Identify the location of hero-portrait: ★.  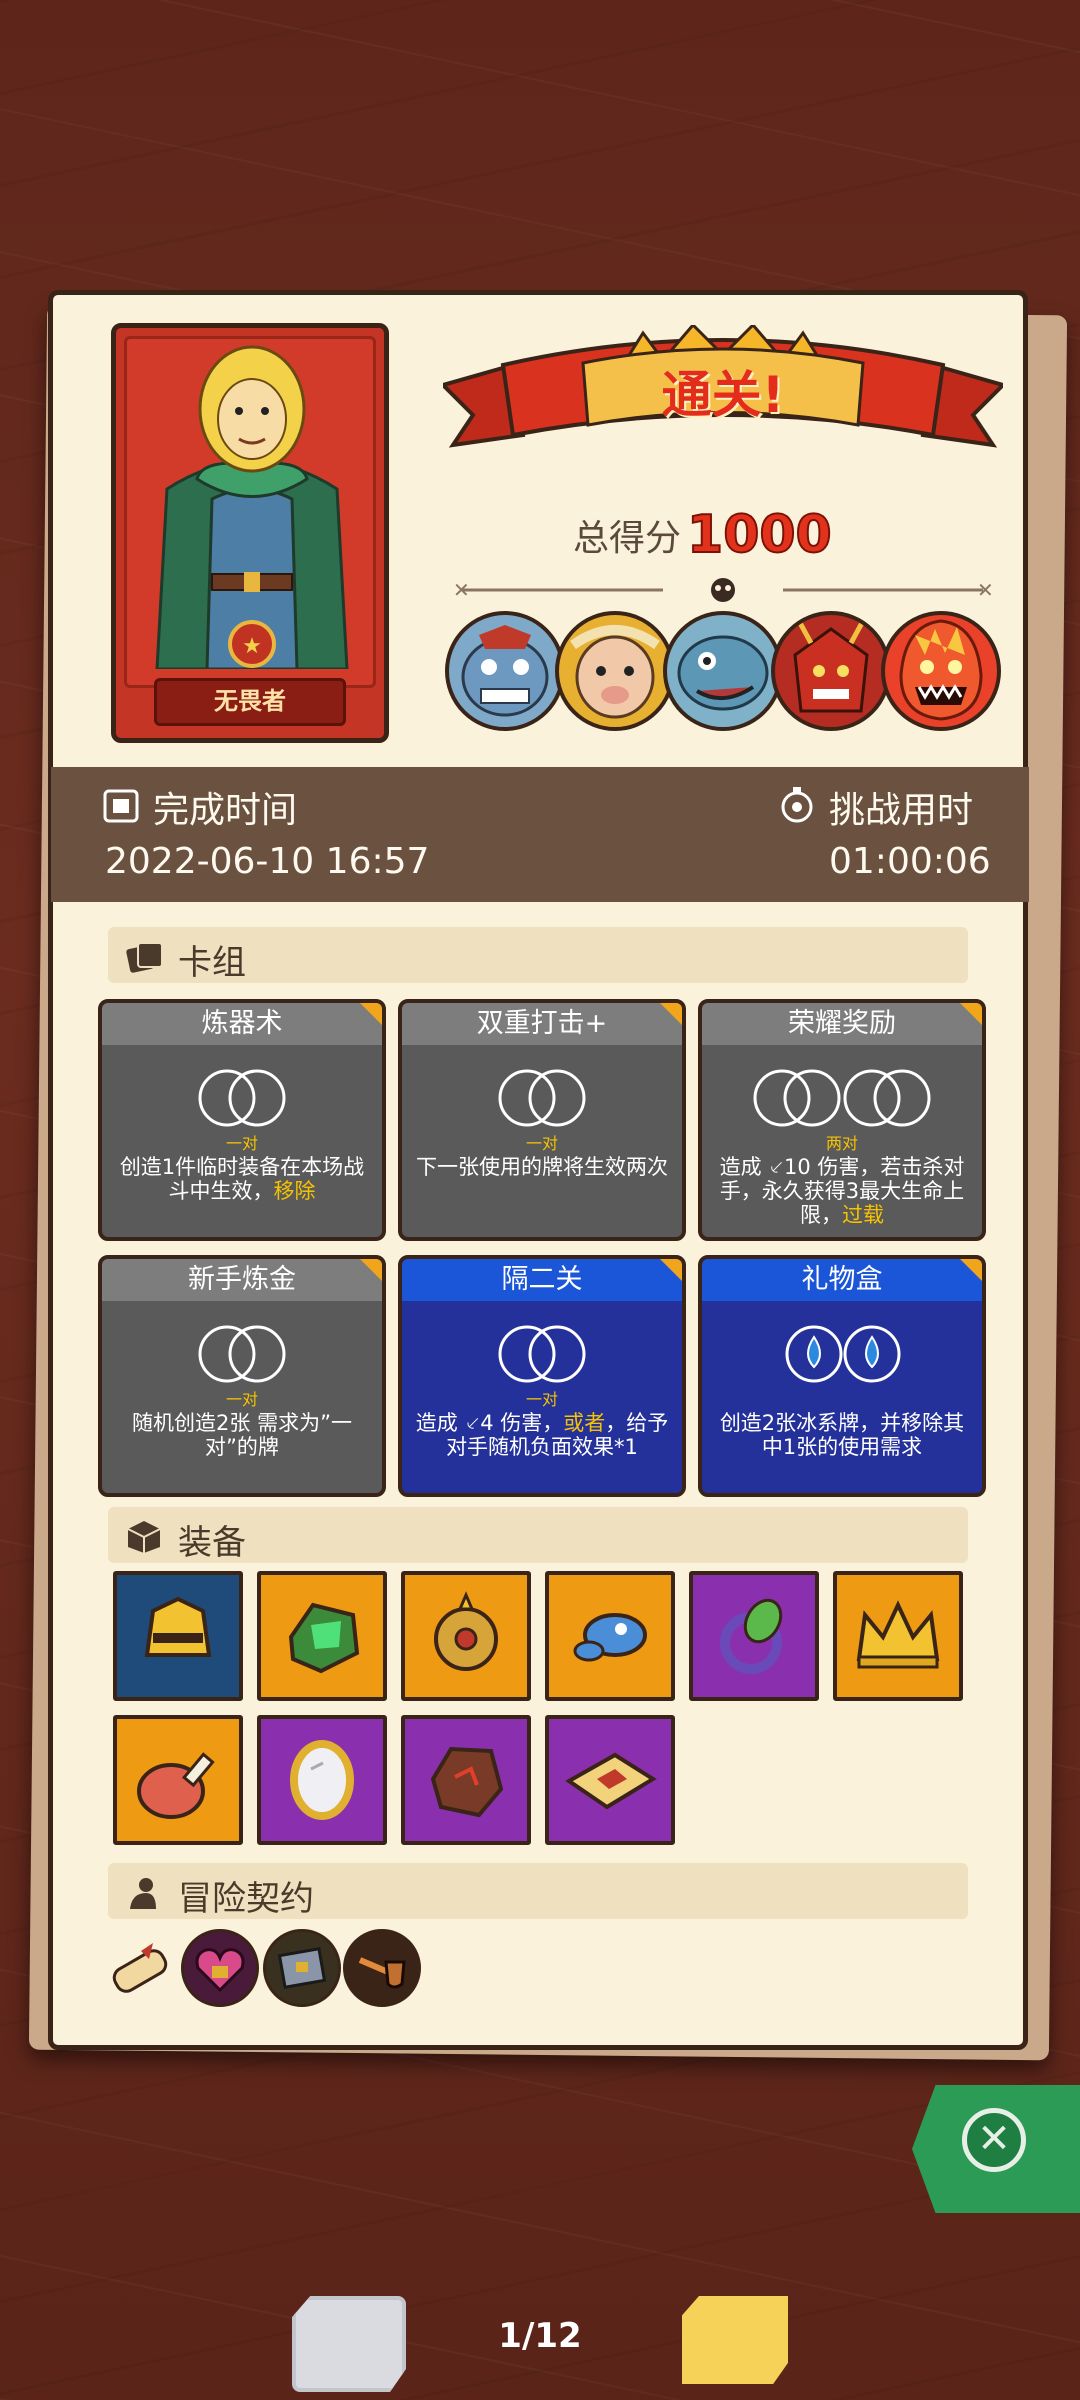
(250, 512).